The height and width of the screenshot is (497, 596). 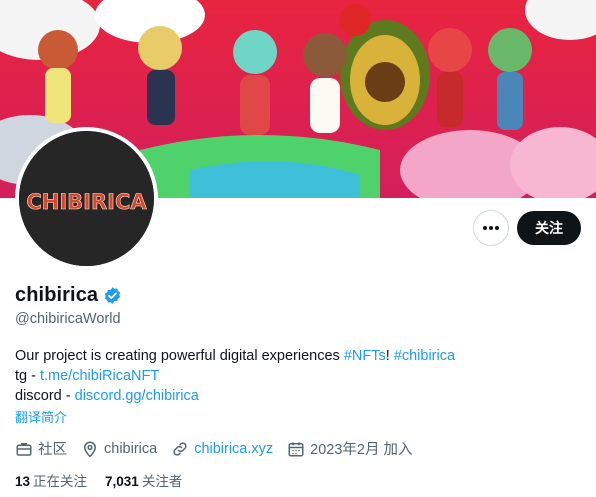 What do you see at coordinates (68, 319) in the screenshot?
I see `profile-handle: @chibiricaWorld` at bounding box center [68, 319].